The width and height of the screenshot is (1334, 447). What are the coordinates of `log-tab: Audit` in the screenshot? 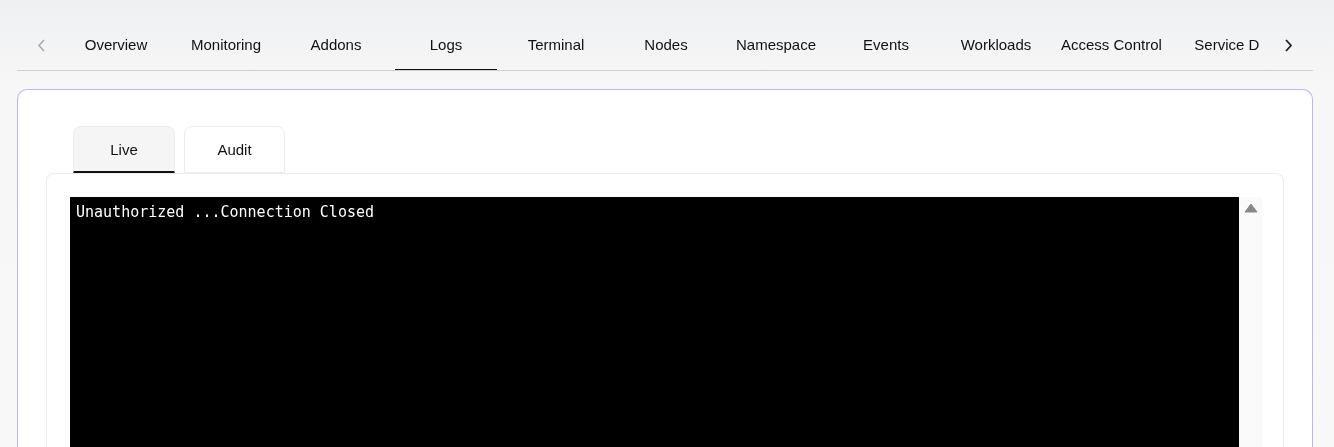 It's located at (234, 149).